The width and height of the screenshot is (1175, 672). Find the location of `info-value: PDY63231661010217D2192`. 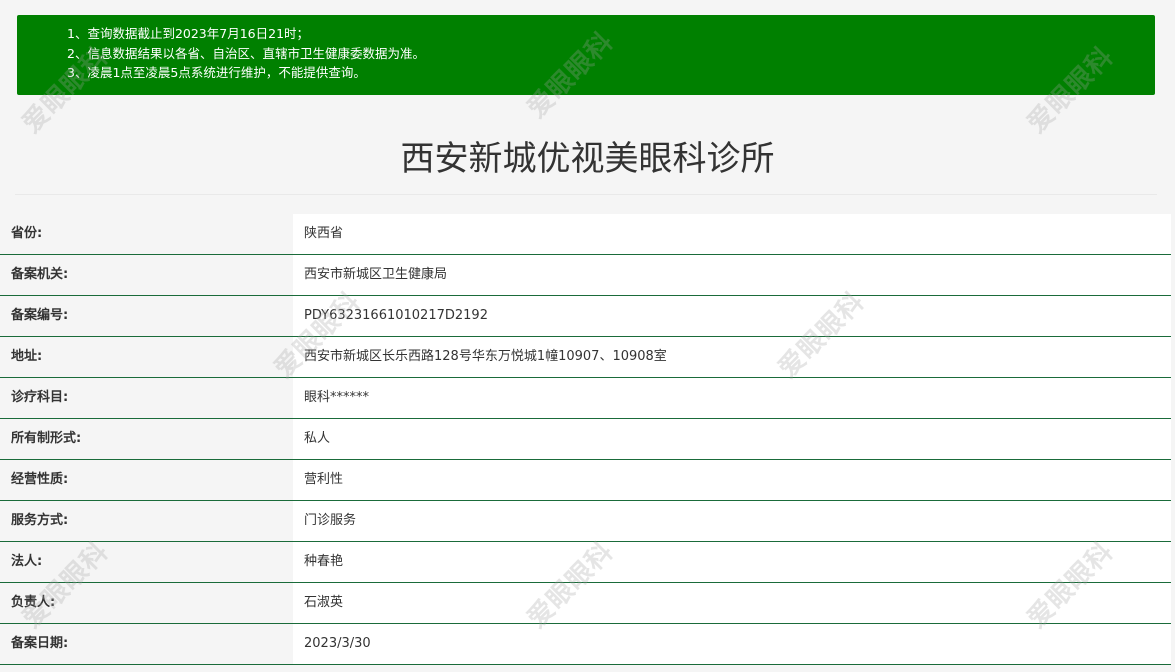

info-value: PDY63231661010217D2192 is located at coordinates (732, 316).